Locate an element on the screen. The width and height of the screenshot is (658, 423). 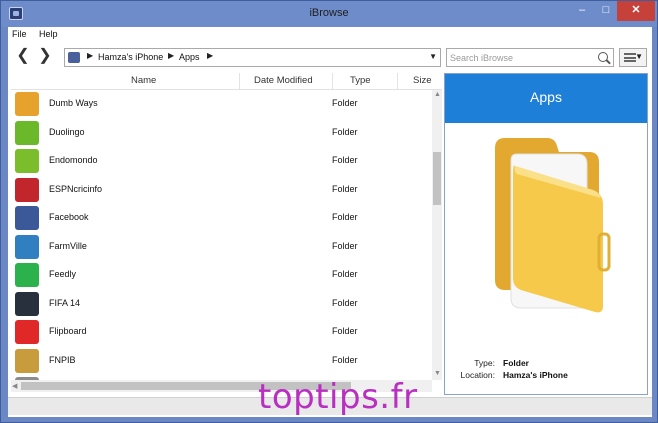
table-row: FarmVille Folder is located at coordinates (221, 247).